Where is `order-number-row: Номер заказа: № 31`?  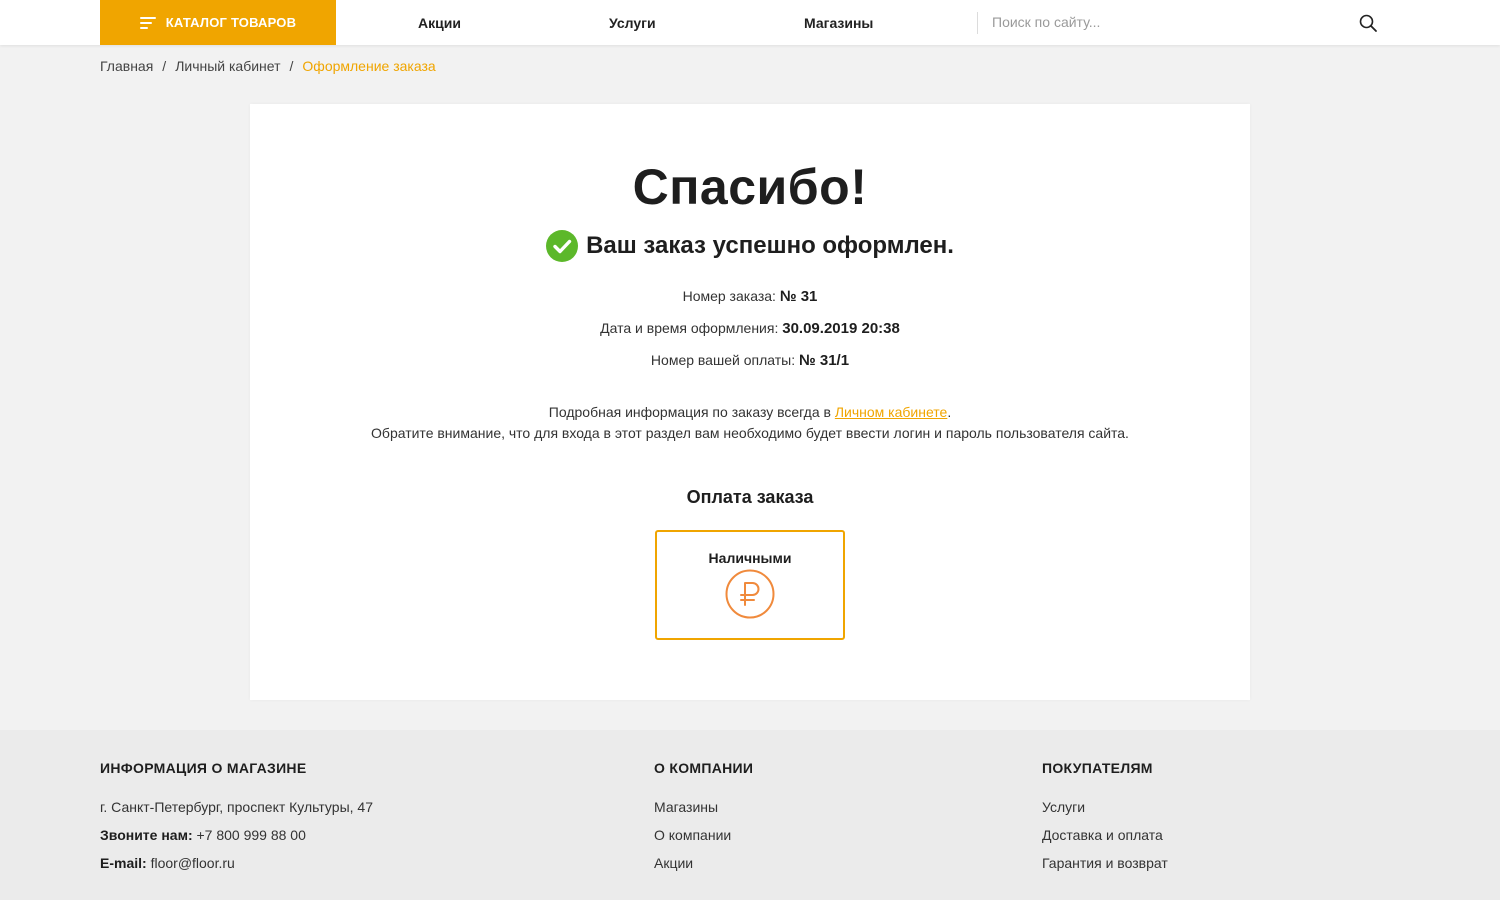 order-number-row: Номер заказа: № 31 is located at coordinates (750, 296).